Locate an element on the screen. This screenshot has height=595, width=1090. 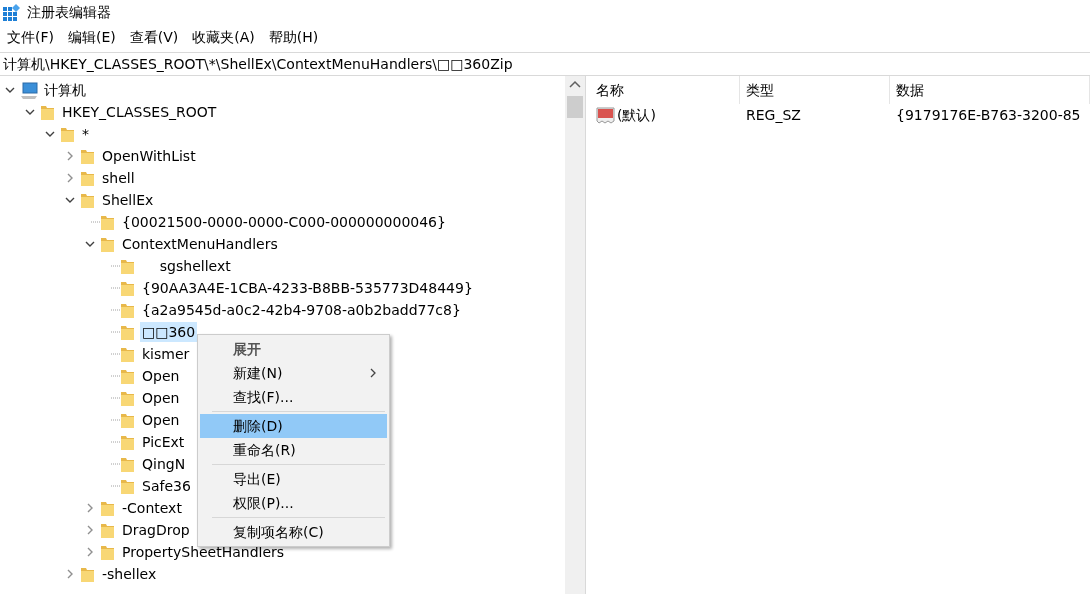
tree-item: {00021500-0000-0000-C000-000000000046} is located at coordinates (284, 222).